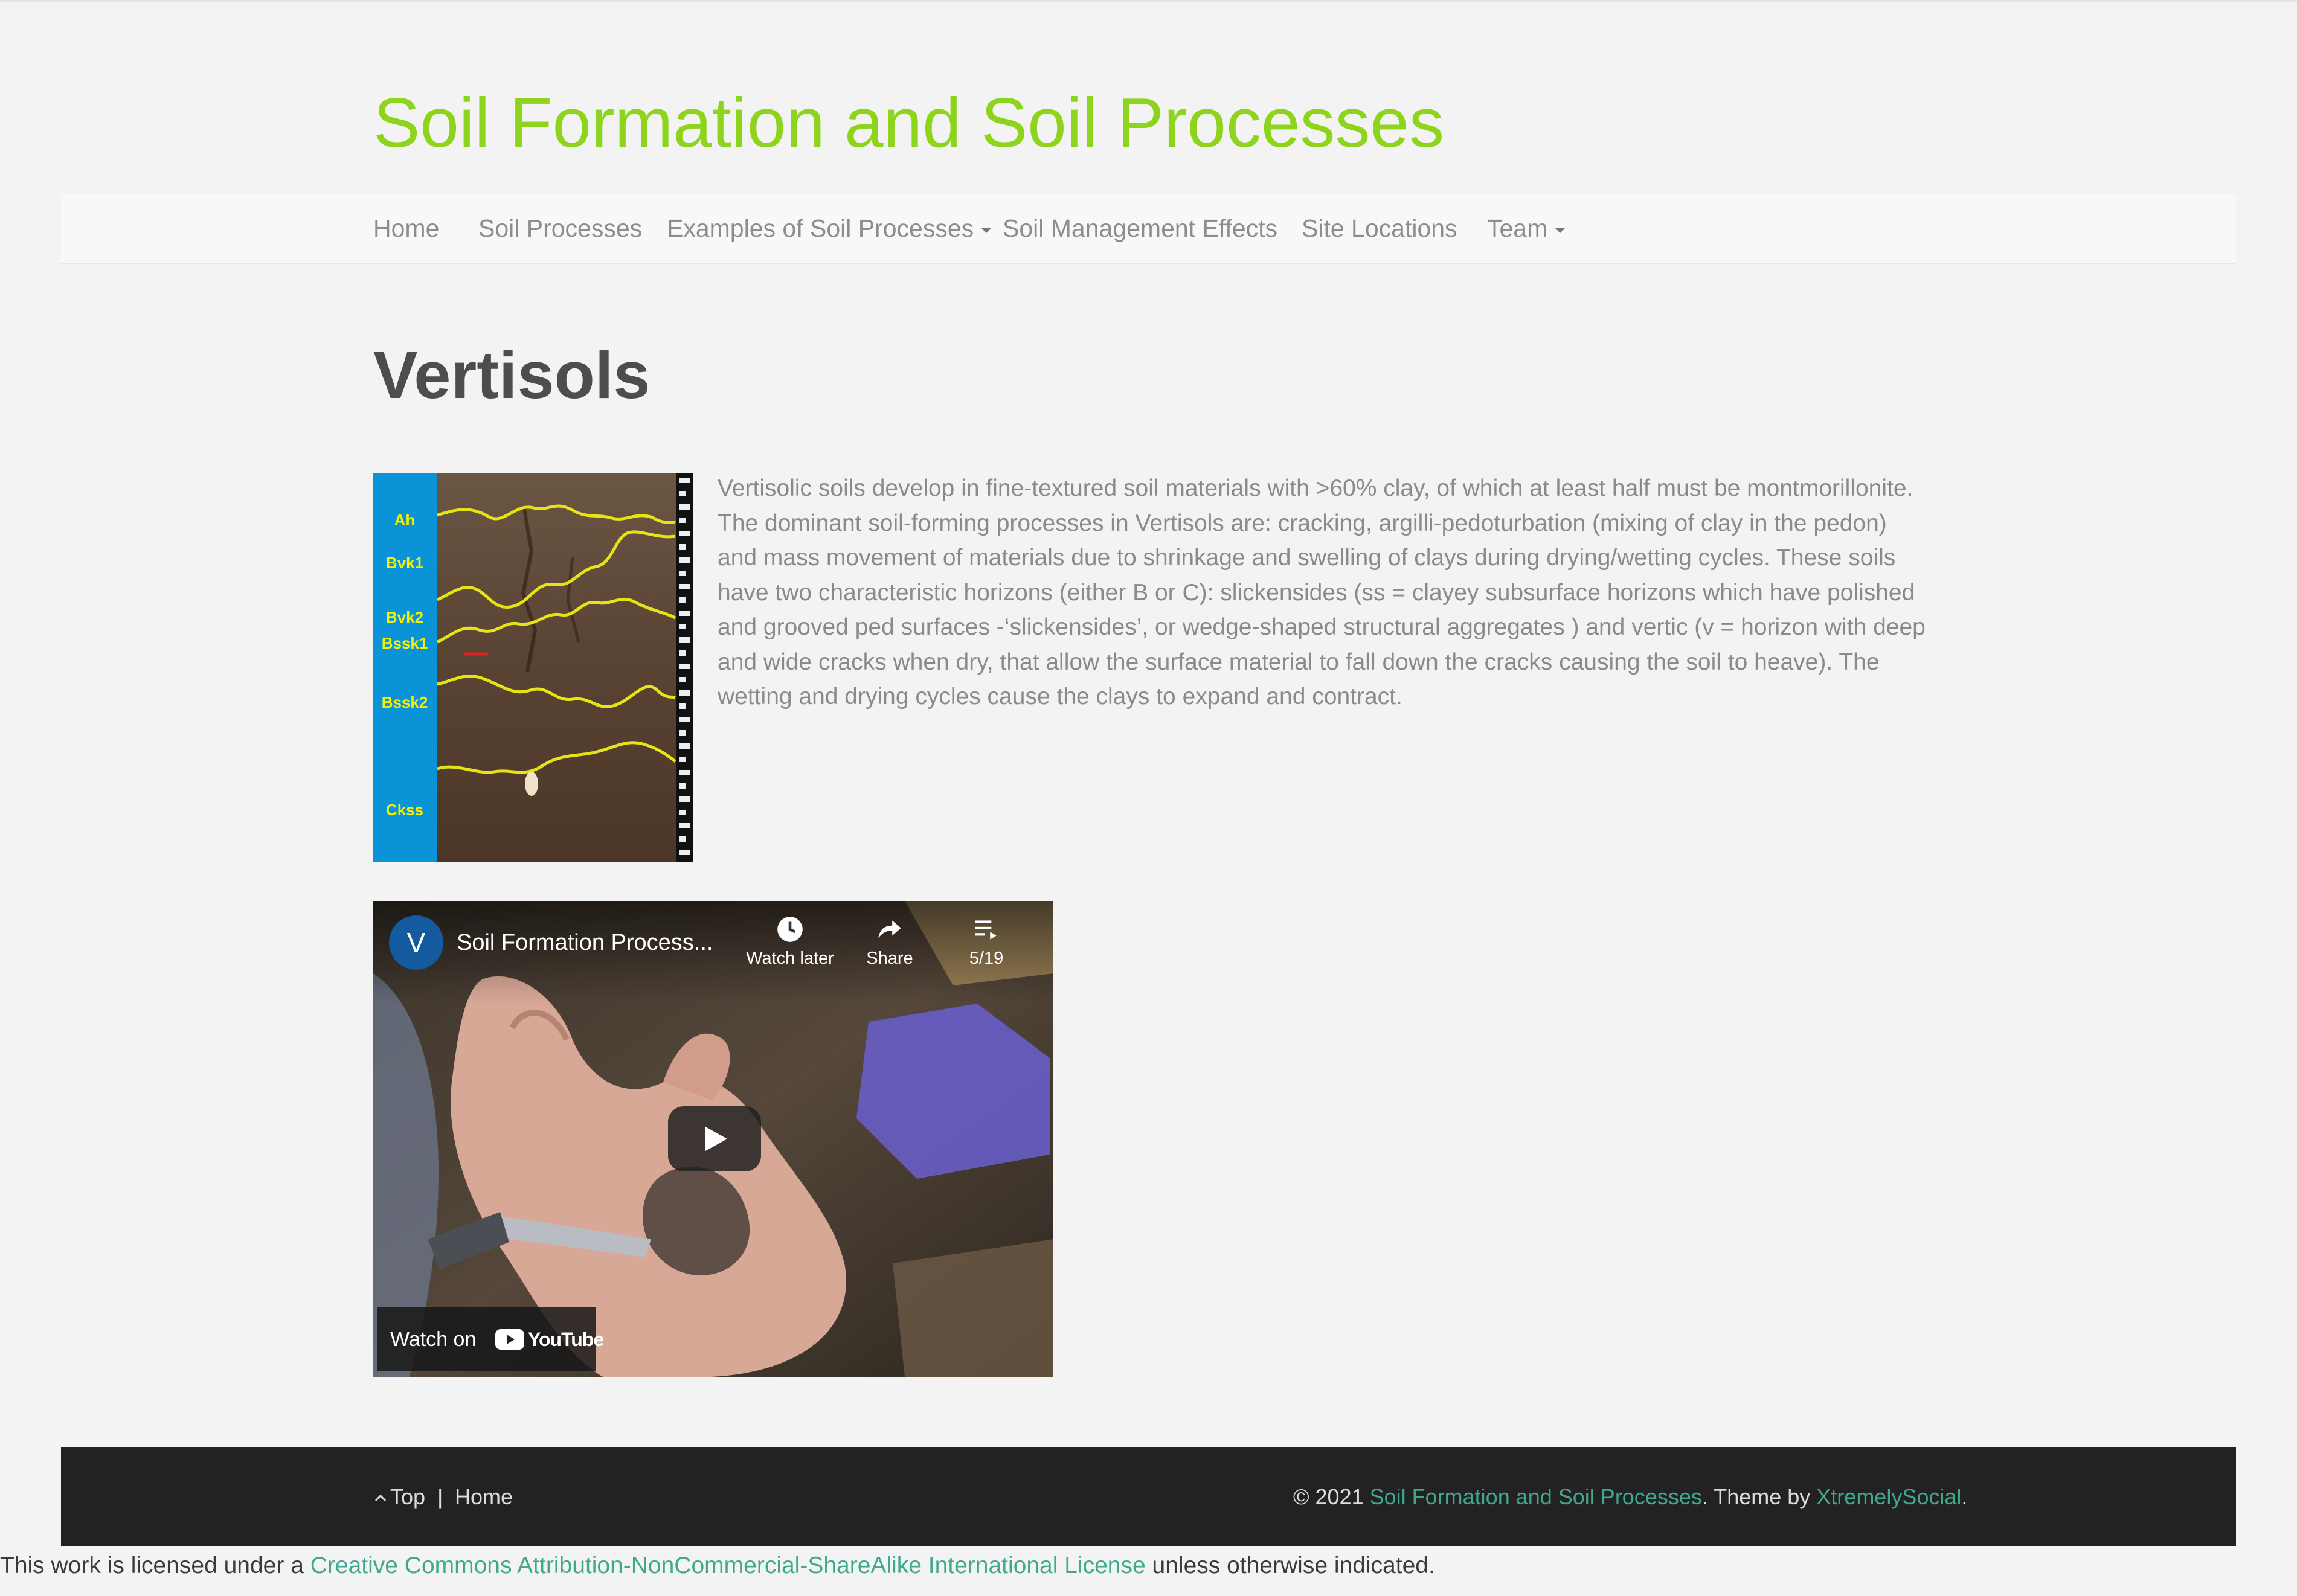  What do you see at coordinates (531, 784) in the screenshot?
I see `pebble` at bounding box center [531, 784].